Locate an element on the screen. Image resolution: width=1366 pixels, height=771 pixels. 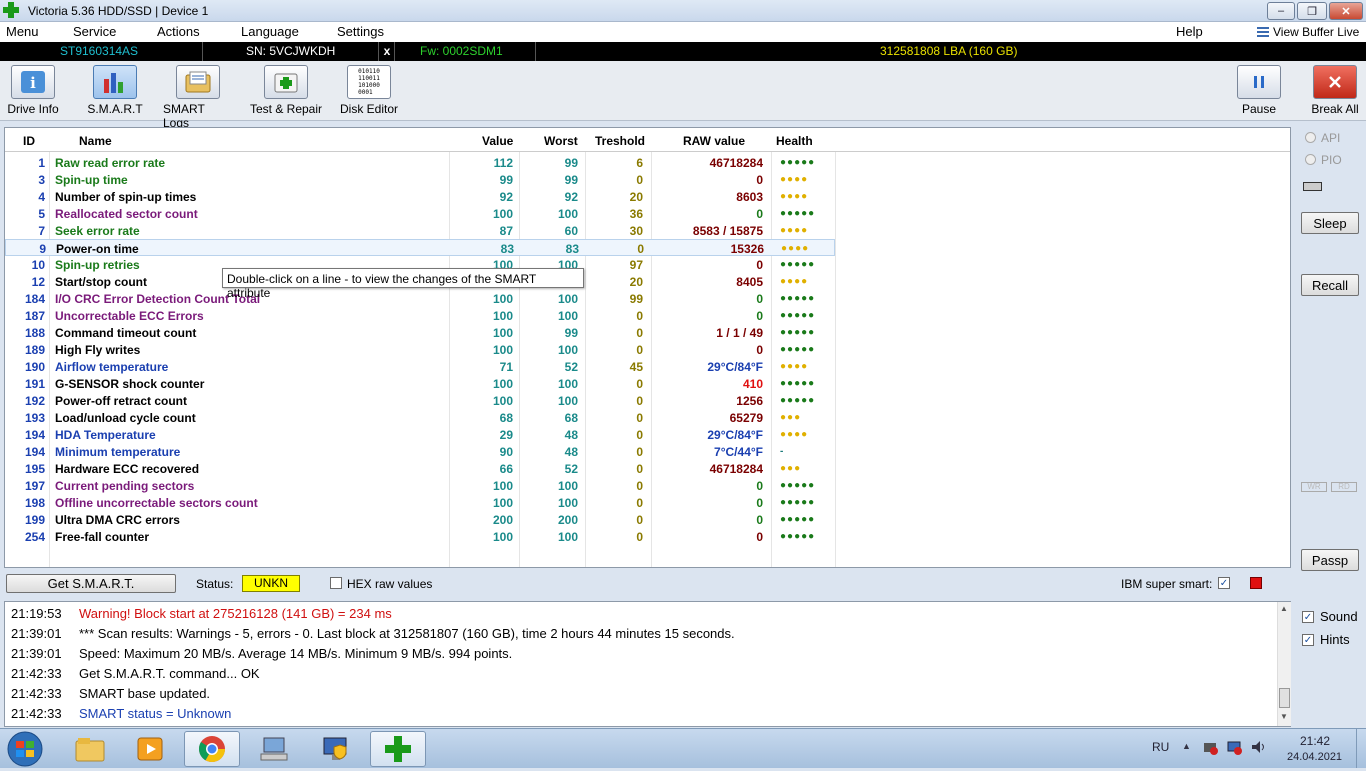
ibm-super-smart-checkbox: ✓ is located at coordinates (1224, 583).